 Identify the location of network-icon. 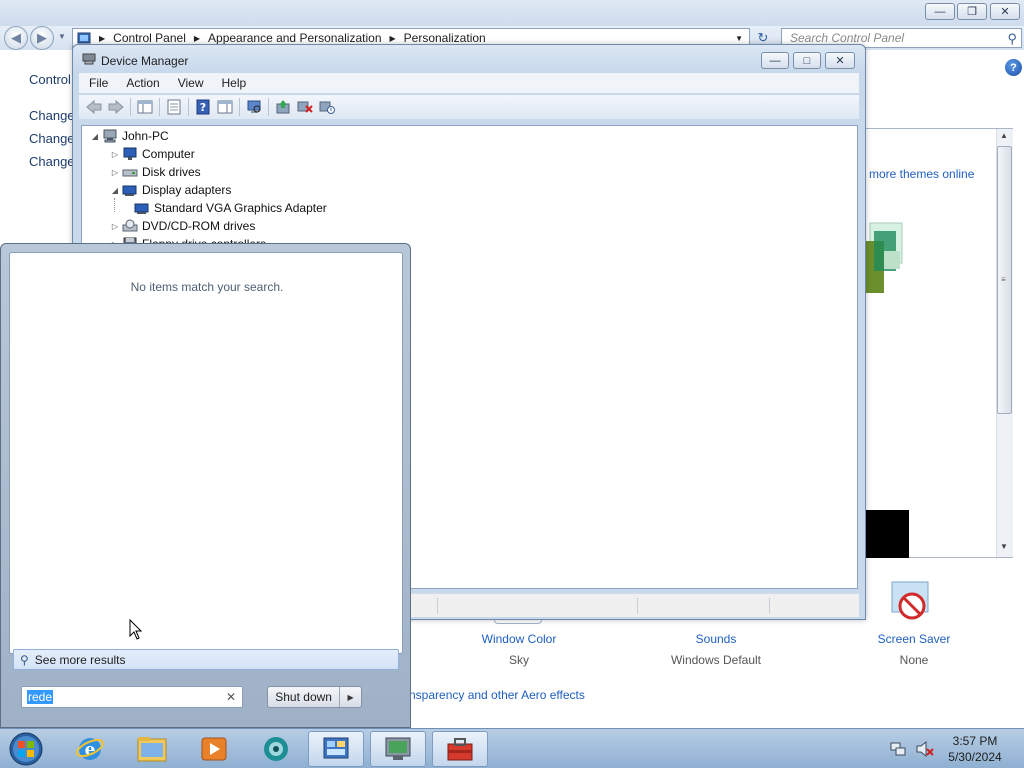
(898, 749).